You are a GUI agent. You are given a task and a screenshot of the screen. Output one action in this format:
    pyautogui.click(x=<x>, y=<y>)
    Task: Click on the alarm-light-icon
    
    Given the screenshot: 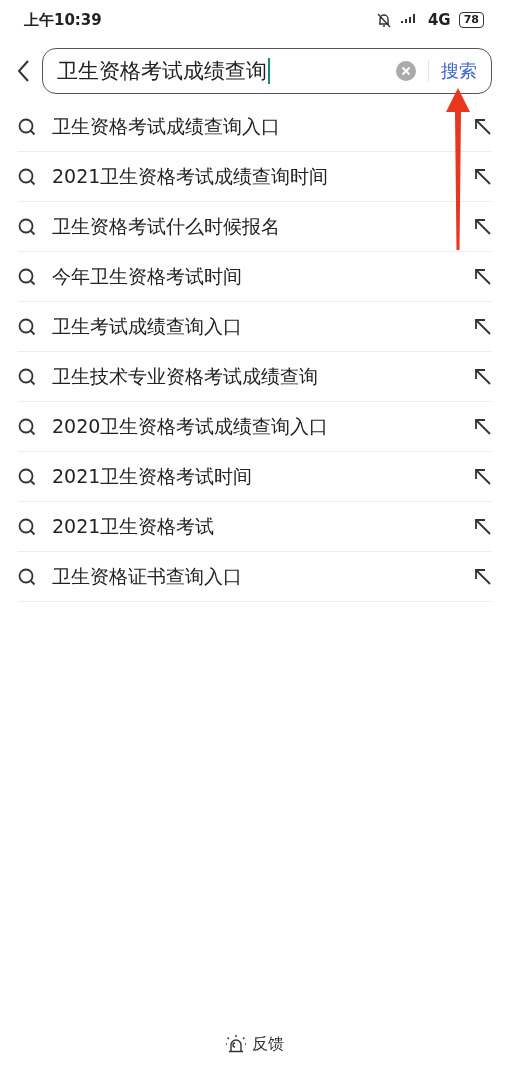 What is the action you would take?
    pyautogui.click(x=236, y=1044)
    